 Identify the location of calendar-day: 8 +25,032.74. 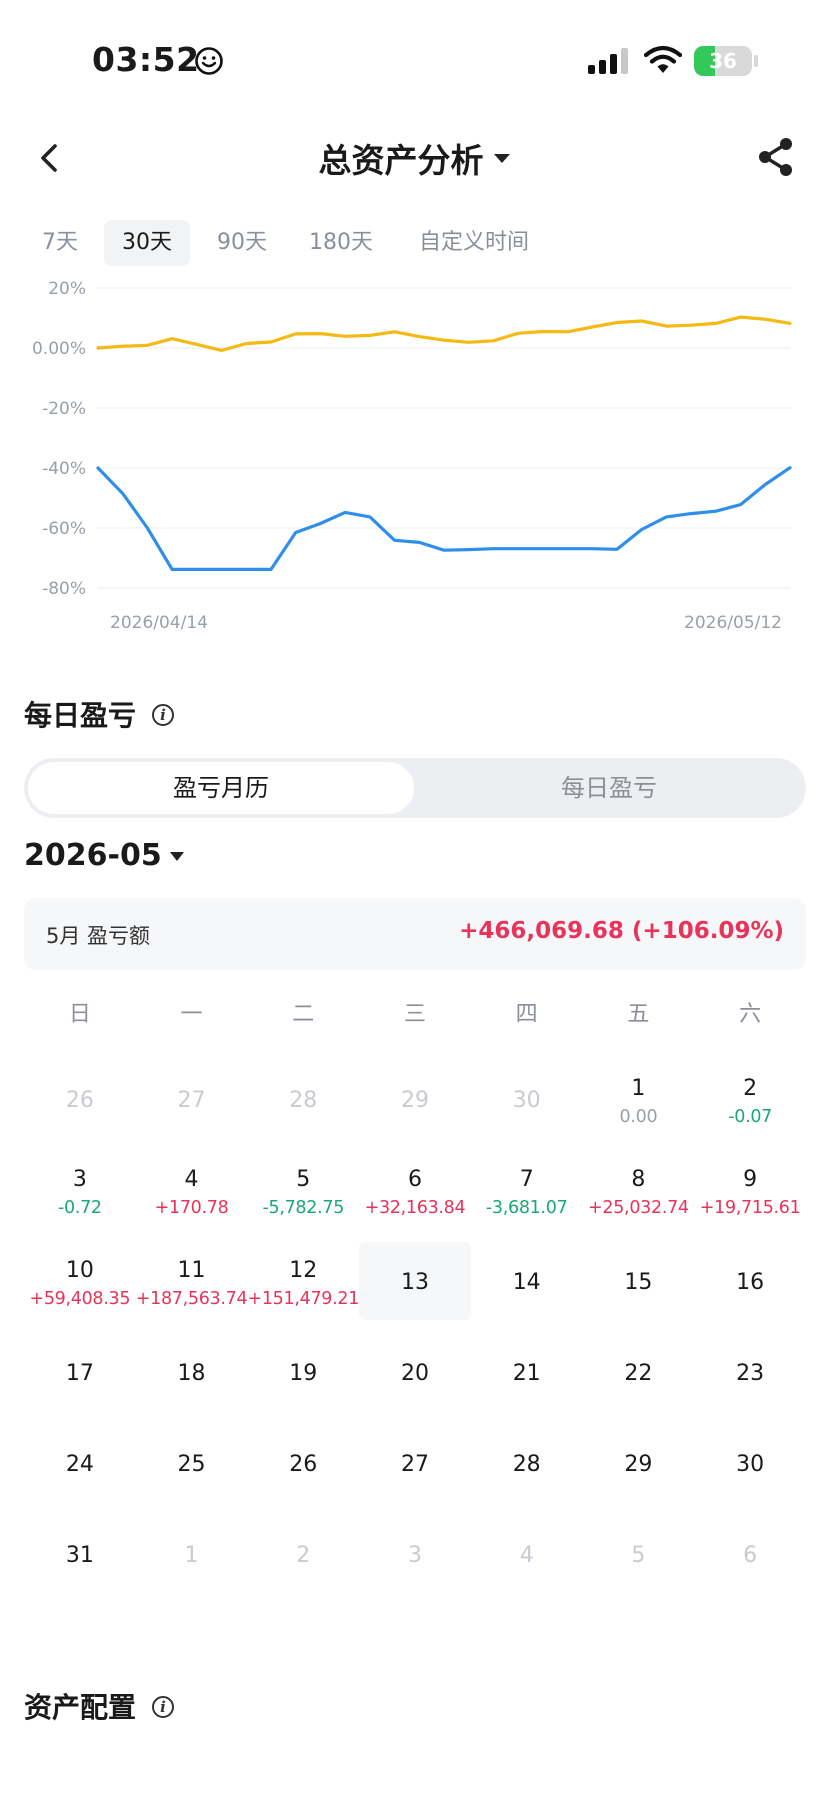
(639, 1190).